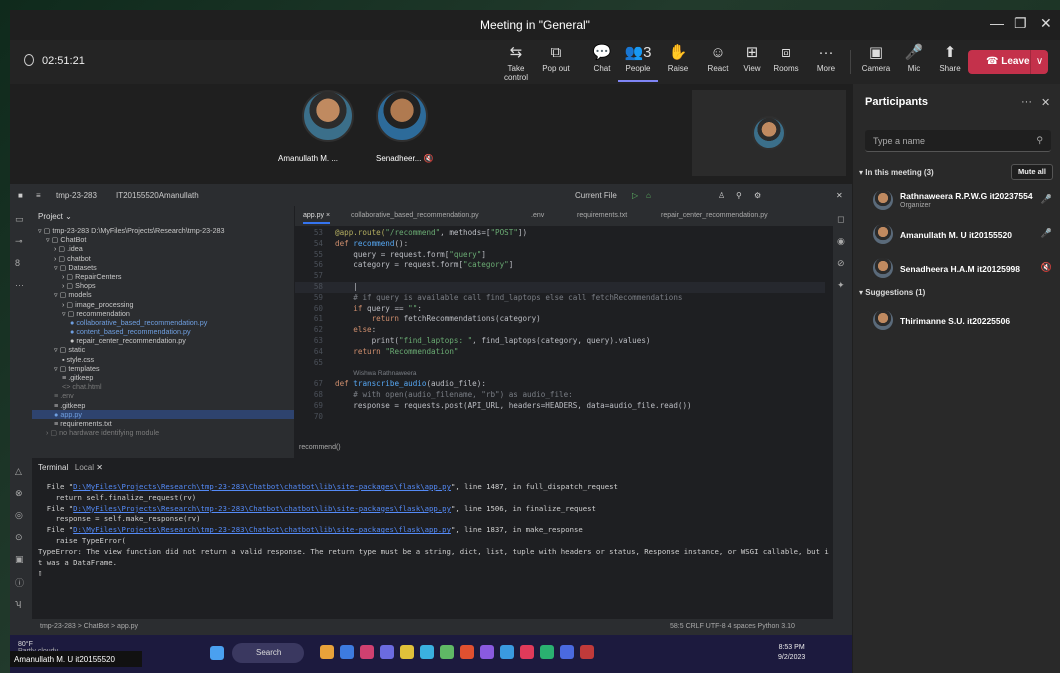  Describe the element at coordinates (21, 241) in the screenshot. I see `commit-tool-icon: ⊸` at that location.